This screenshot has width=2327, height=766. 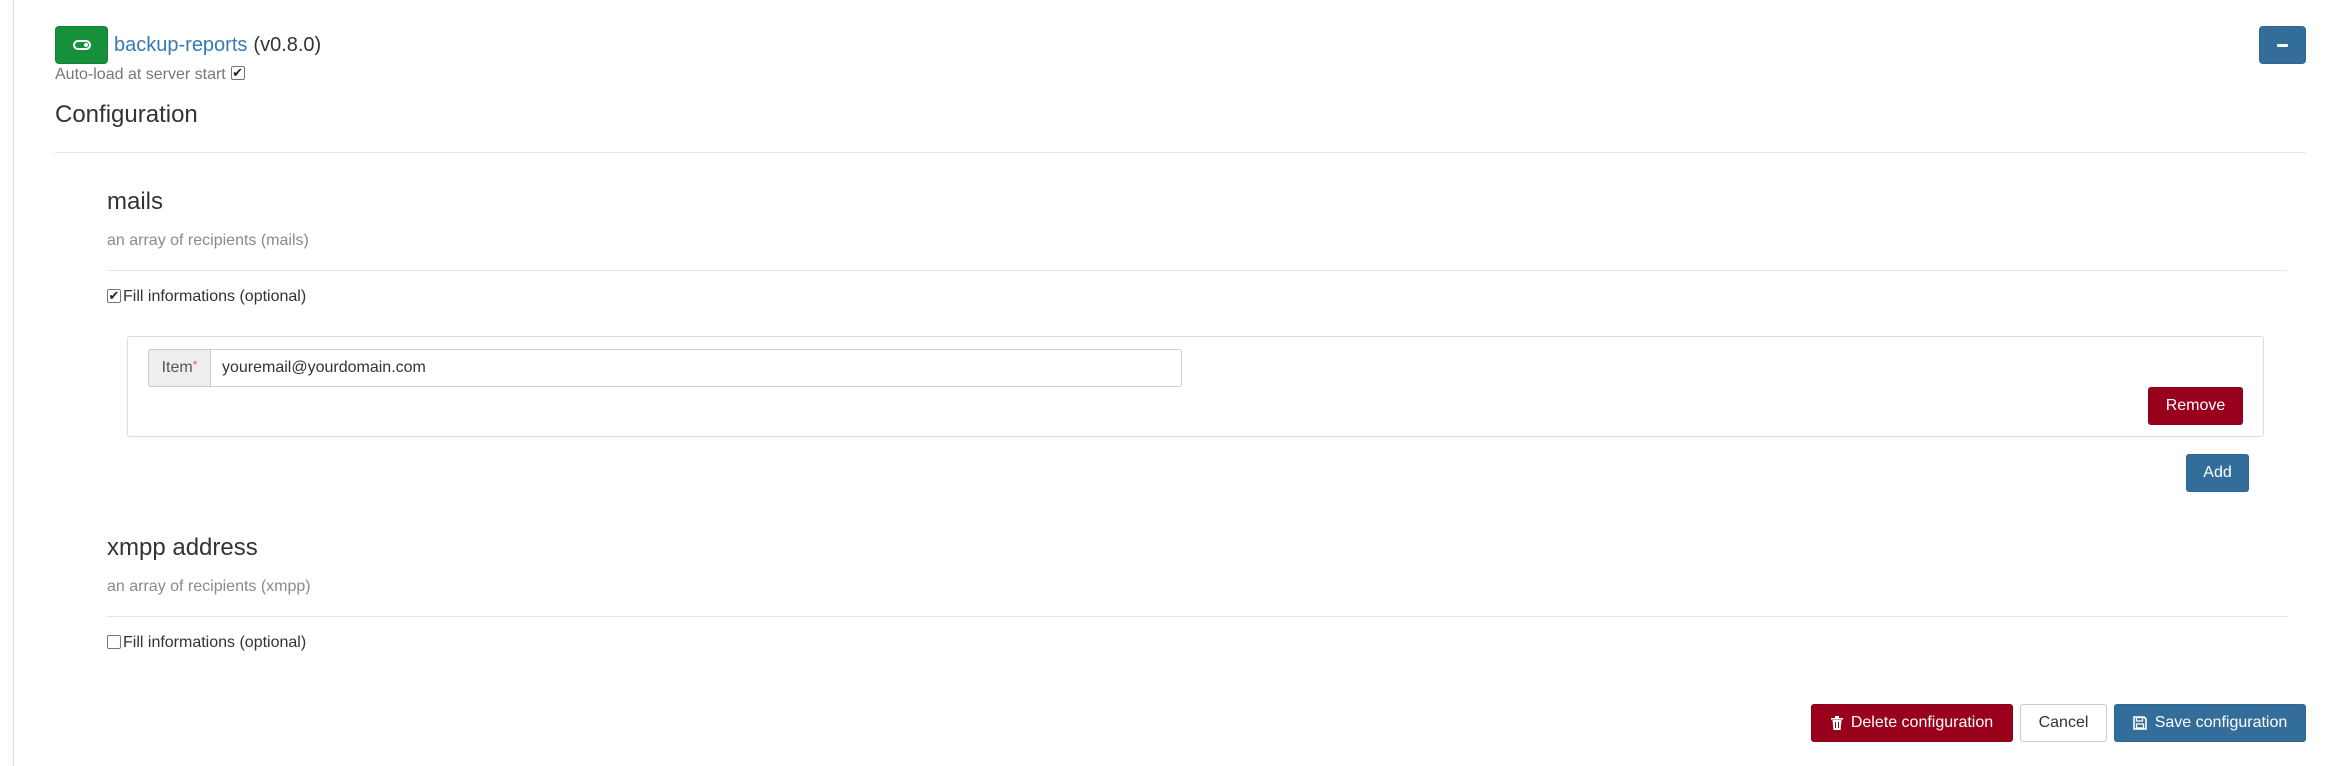 I want to click on fill-informations-row-xmpp: Fill informations (optional), so click(x=206, y=643).